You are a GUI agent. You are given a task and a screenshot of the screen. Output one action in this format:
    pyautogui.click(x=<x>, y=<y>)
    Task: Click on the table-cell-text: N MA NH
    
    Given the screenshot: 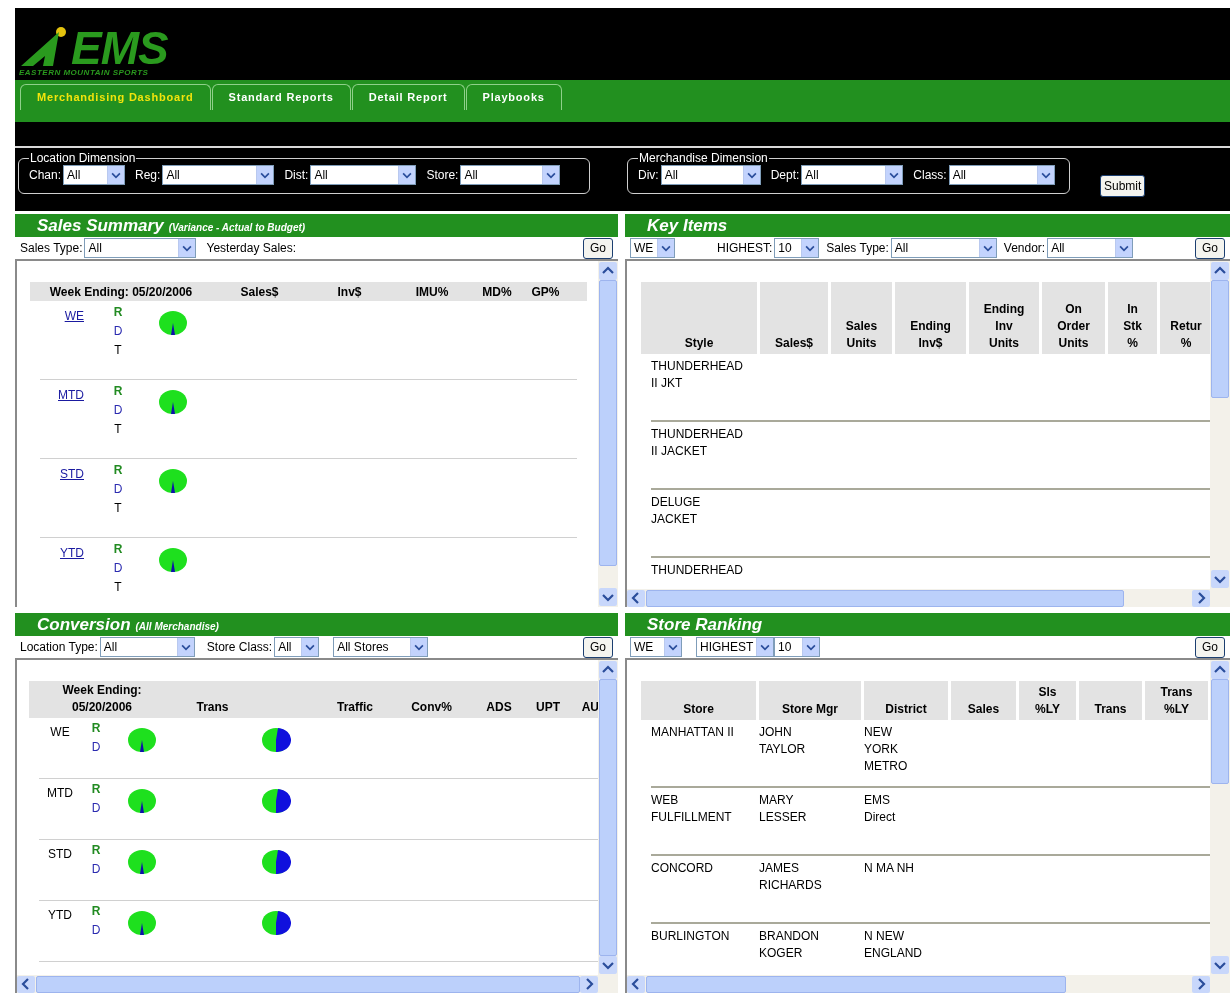 What is the action you would take?
    pyautogui.click(x=889, y=868)
    